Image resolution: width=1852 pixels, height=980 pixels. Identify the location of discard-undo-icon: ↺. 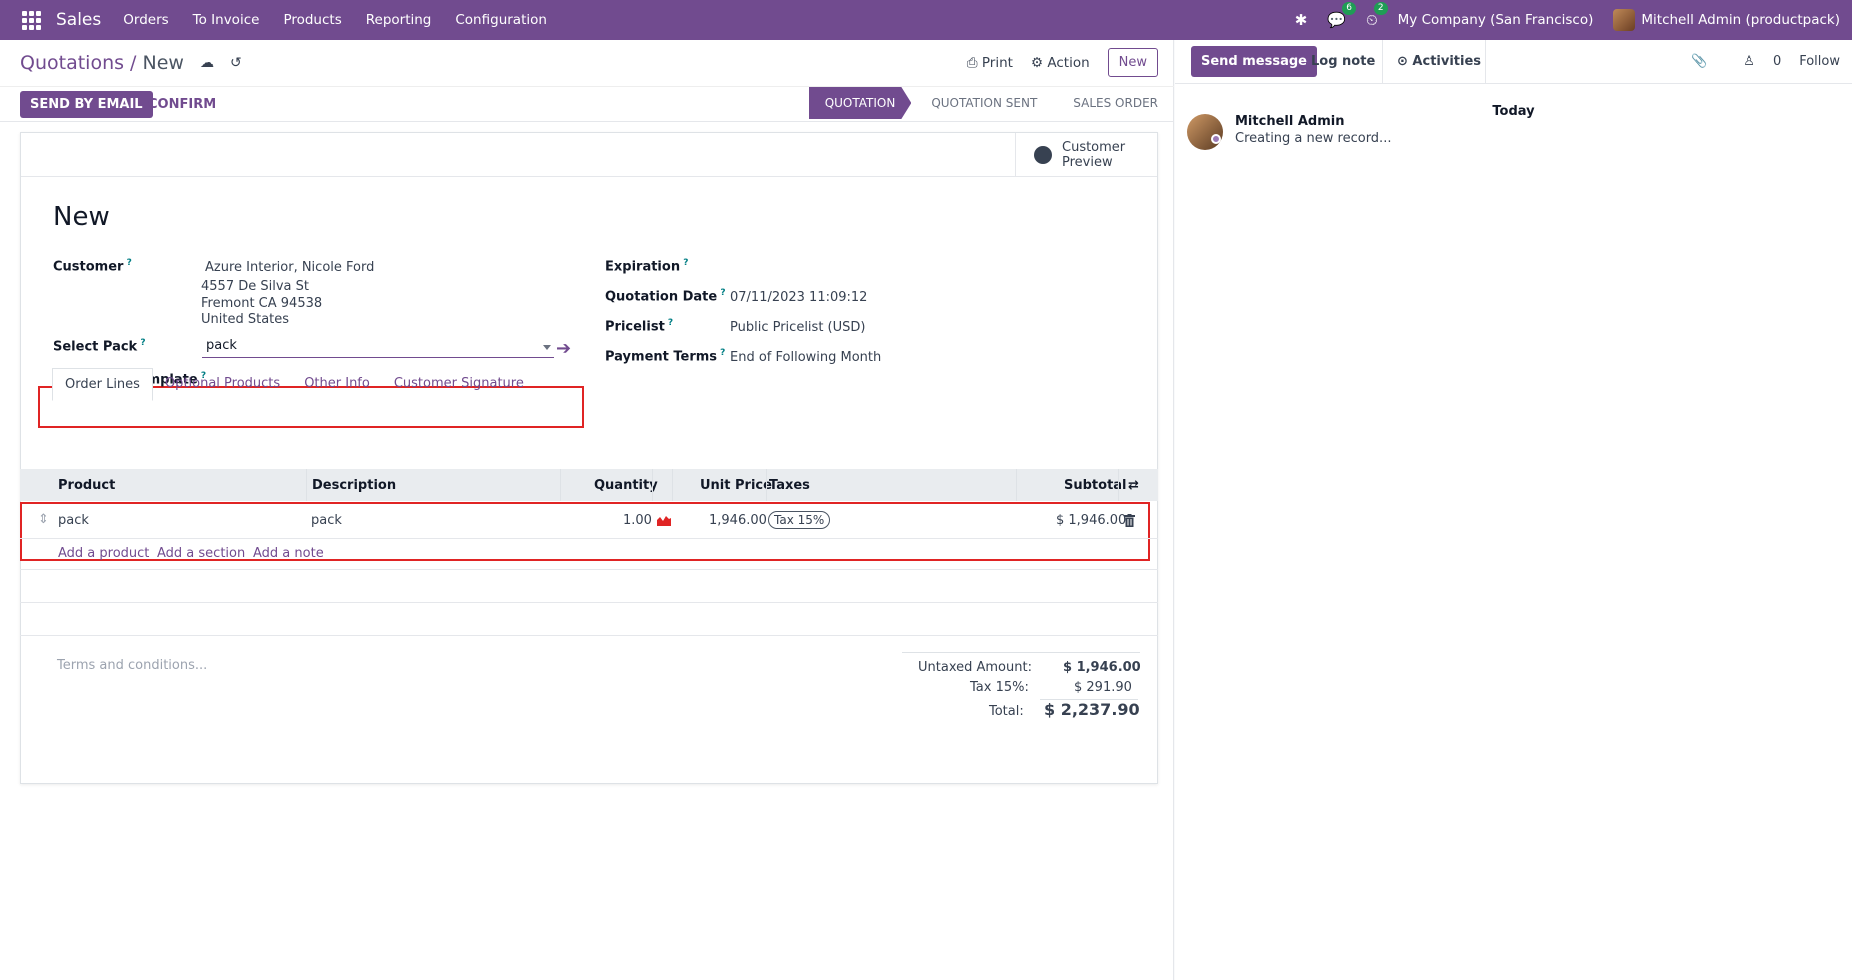
(236, 63).